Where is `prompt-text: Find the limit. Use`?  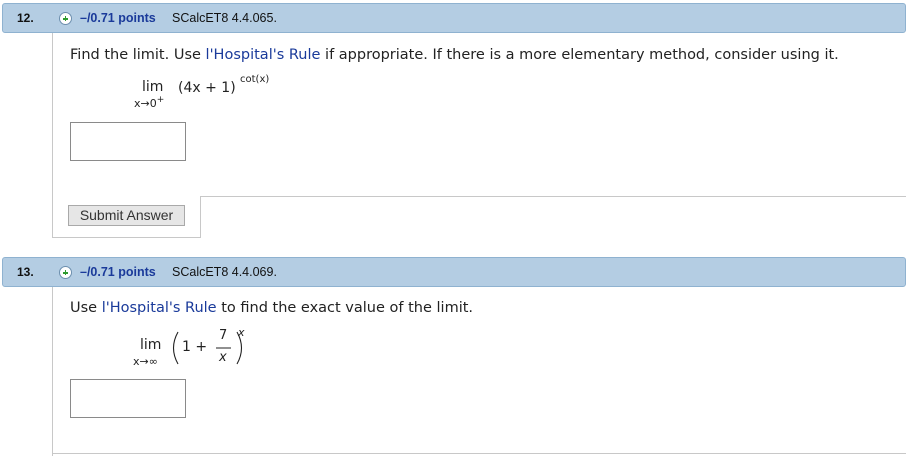
prompt-text: Find the limit. Use is located at coordinates (138, 55).